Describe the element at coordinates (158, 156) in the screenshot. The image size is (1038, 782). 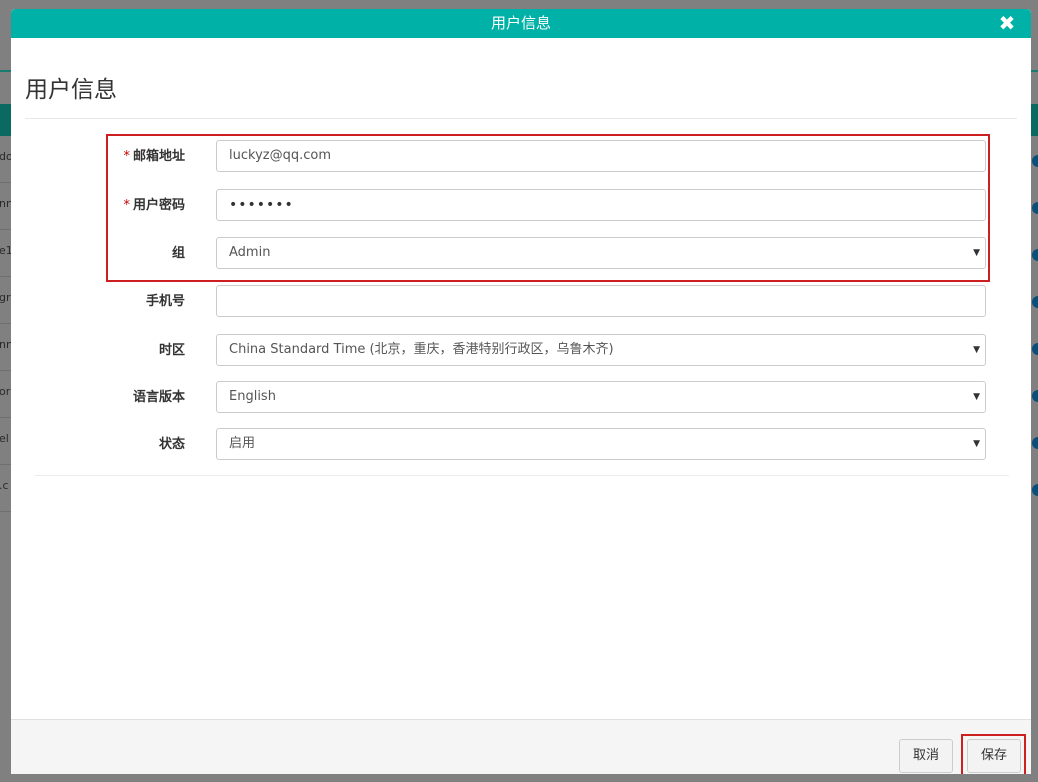
I see `email-label-text: 邮箱地址` at that location.